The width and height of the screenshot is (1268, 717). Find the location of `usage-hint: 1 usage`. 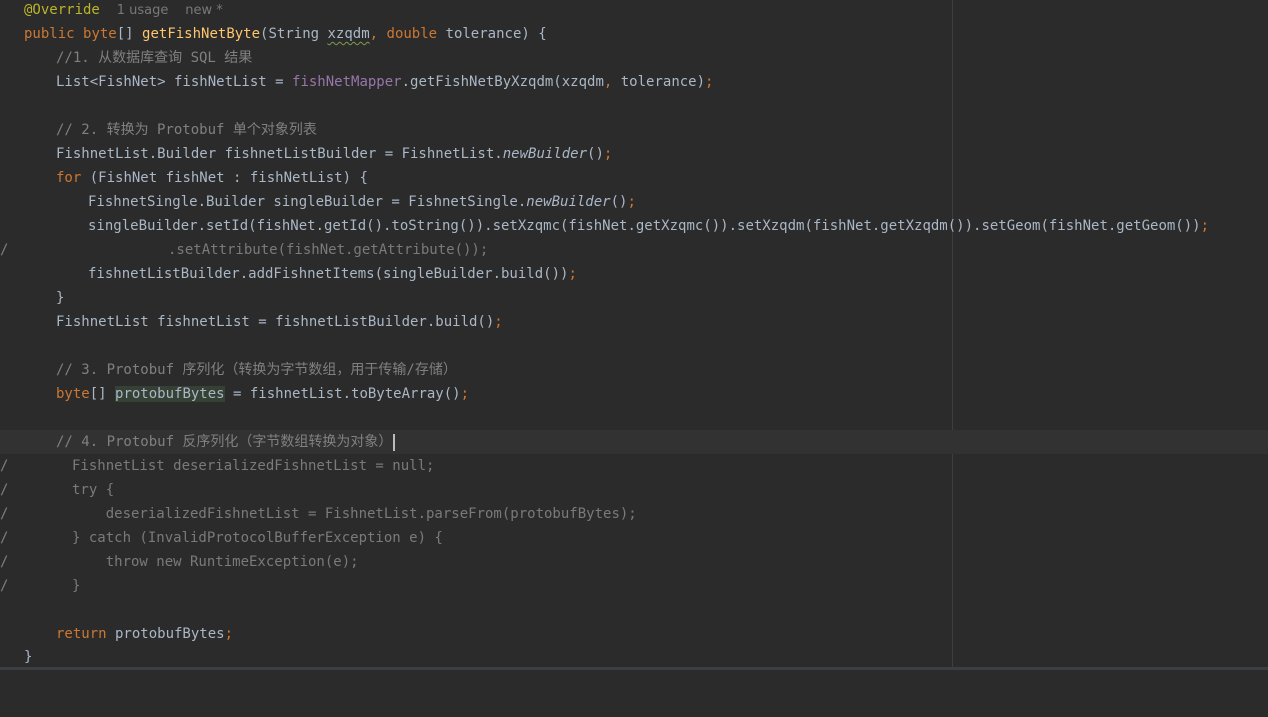

usage-hint: 1 usage is located at coordinates (143, 10).